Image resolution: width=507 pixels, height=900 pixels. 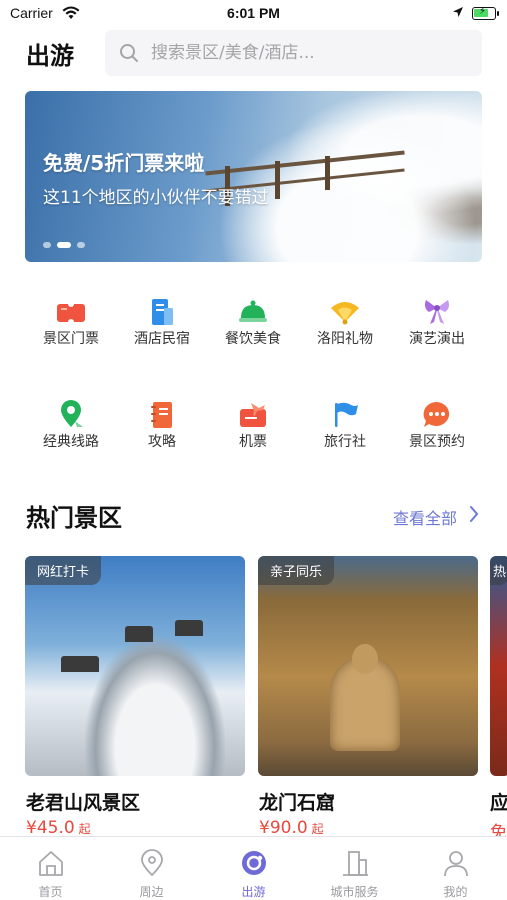 I want to click on tab-profile: 我的, so click(x=455, y=872).